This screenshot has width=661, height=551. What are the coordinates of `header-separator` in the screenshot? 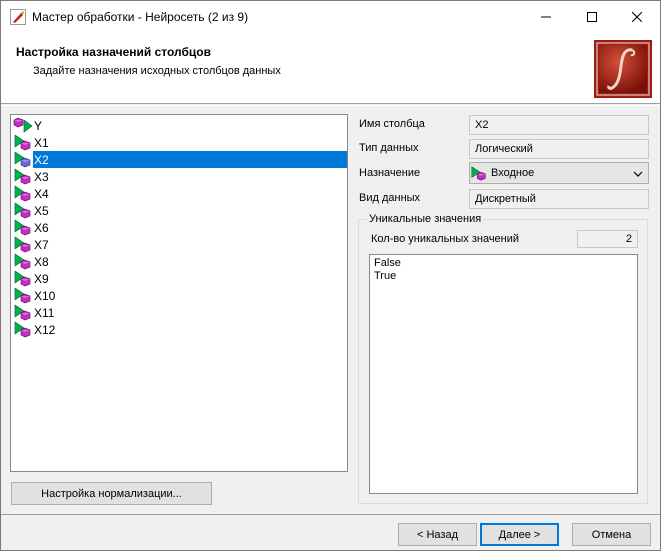 It's located at (330, 105).